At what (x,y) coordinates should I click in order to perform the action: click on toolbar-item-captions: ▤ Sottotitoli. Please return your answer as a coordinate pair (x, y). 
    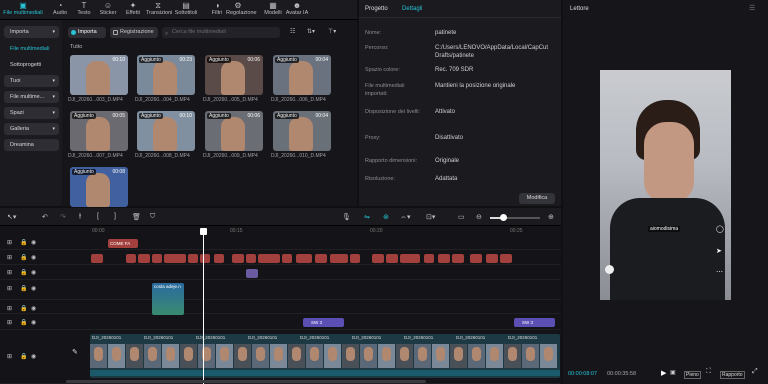
    Looking at the image, I should click on (186, 10).